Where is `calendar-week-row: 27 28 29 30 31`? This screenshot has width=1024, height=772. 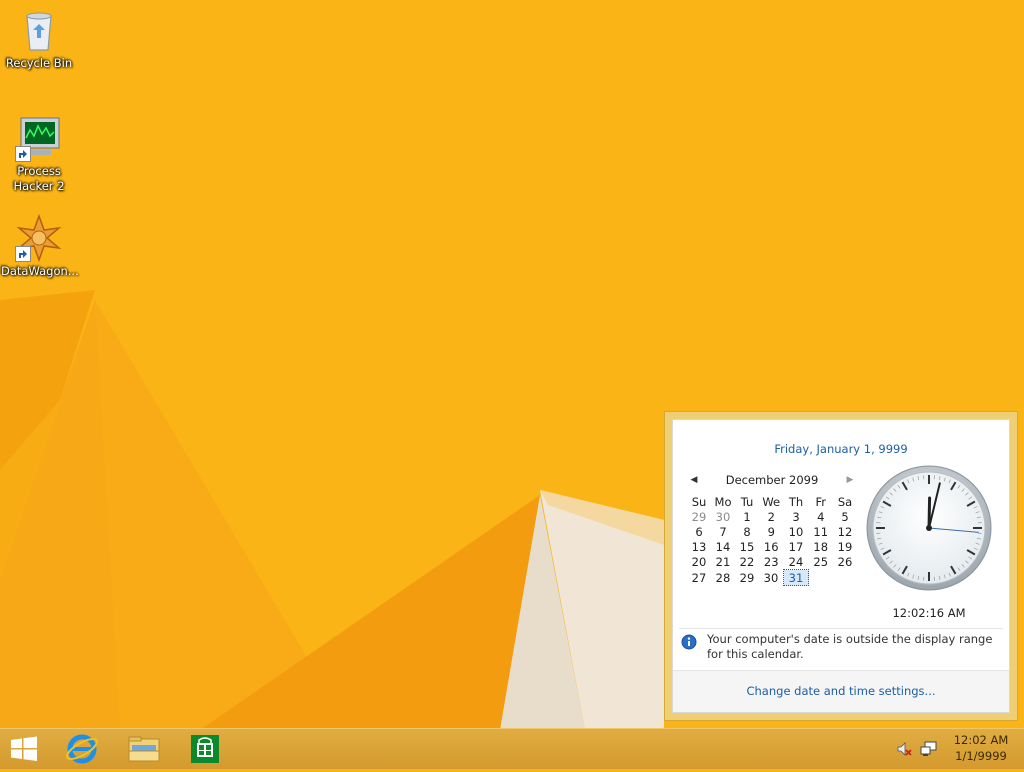
calendar-week-row: 27 28 29 30 31 is located at coordinates (772, 578).